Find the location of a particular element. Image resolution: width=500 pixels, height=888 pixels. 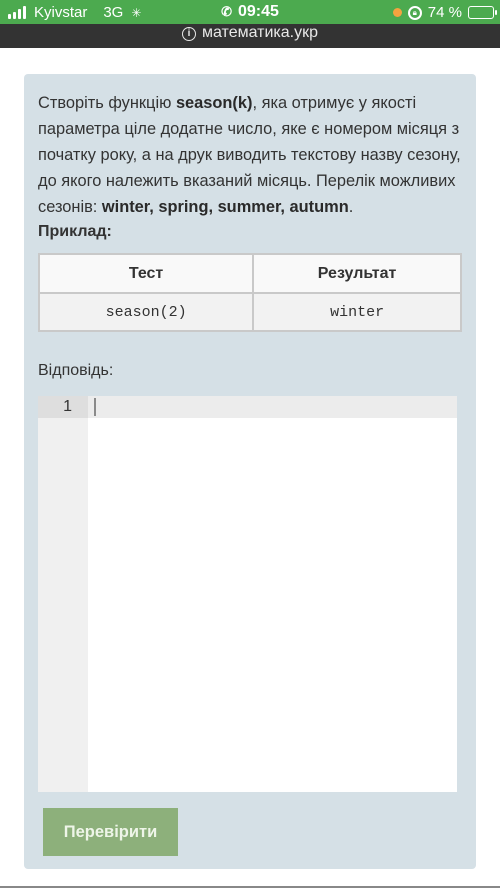

text-cursor is located at coordinates (95, 407).